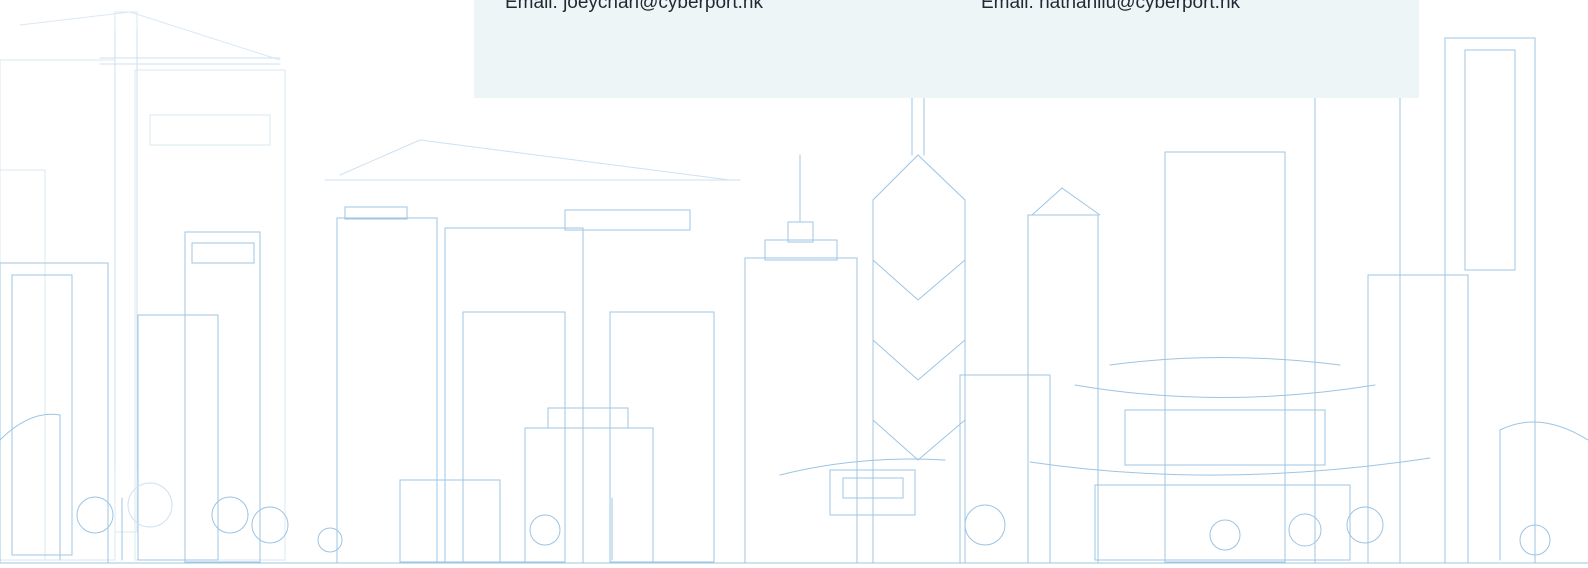 Image resolution: width=1588 pixels, height=568 pixels. What do you see at coordinates (634, 7) in the screenshot?
I see `contact-email-joey: Email: joeychan@cyberport.hk` at bounding box center [634, 7].